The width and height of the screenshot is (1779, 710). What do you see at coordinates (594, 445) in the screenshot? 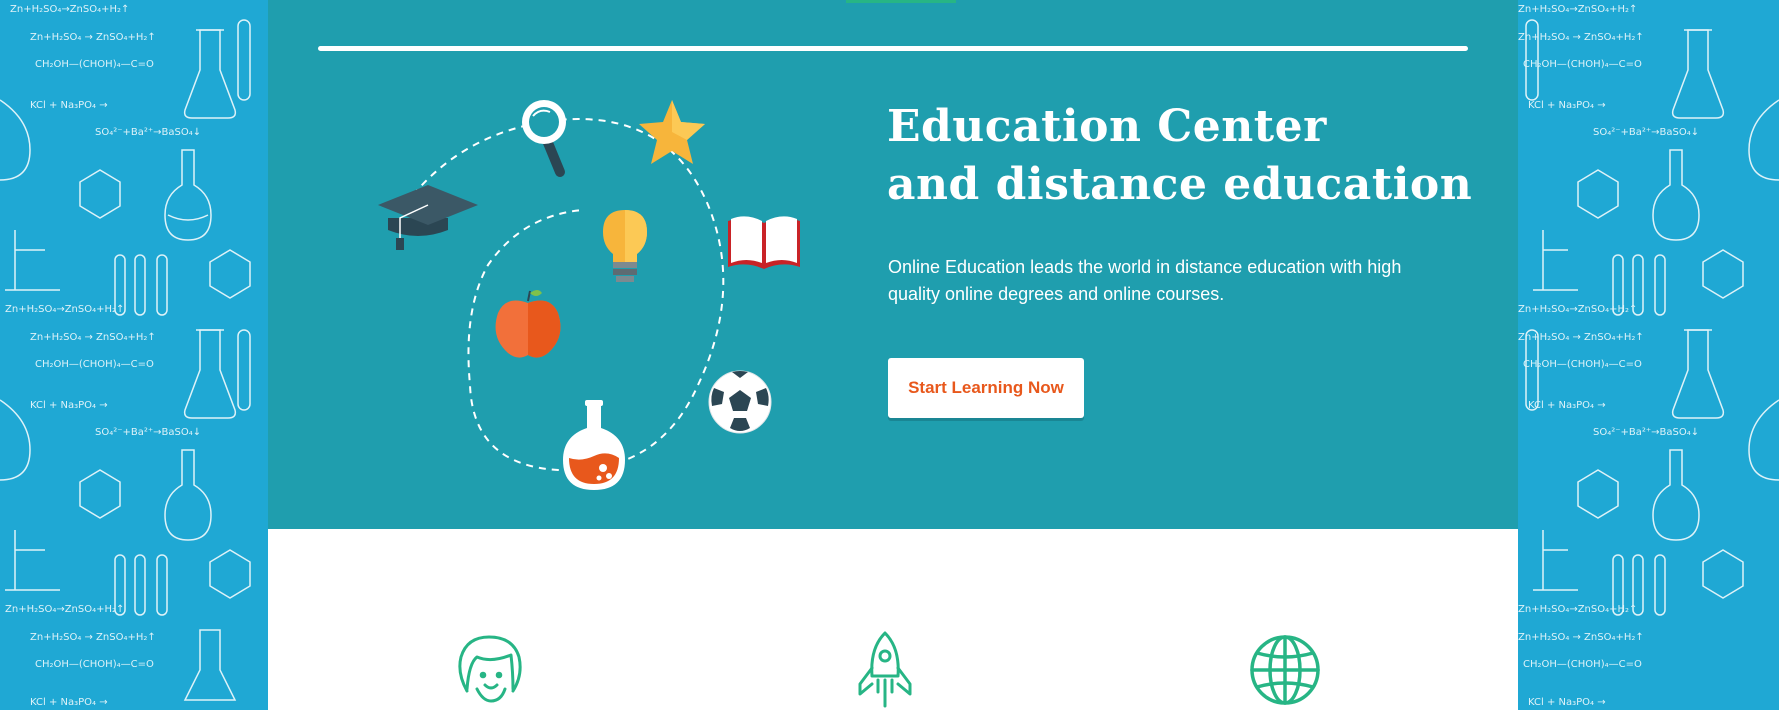
I see `flask-icon` at bounding box center [594, 445].